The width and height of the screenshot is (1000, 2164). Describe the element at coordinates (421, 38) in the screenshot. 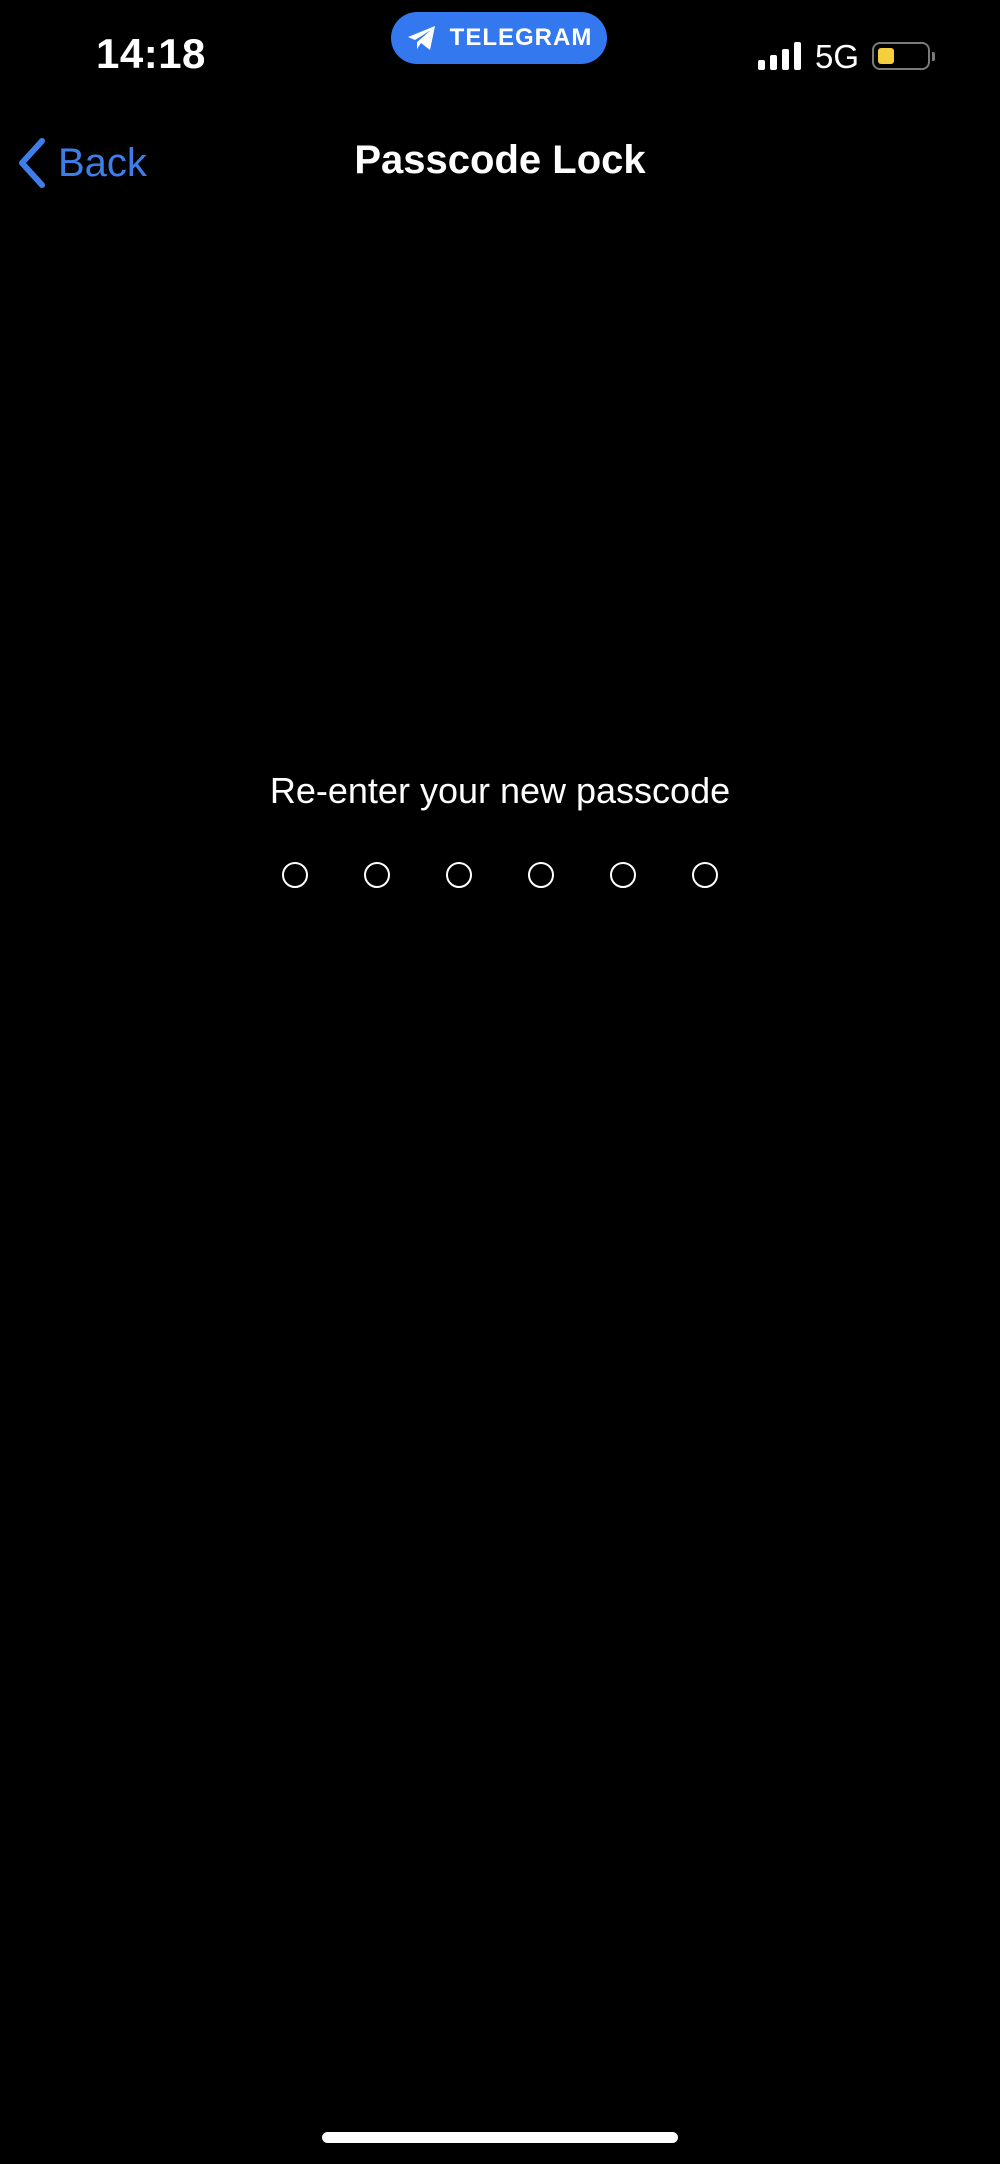

I see `telegram-plane-icon` at that location.